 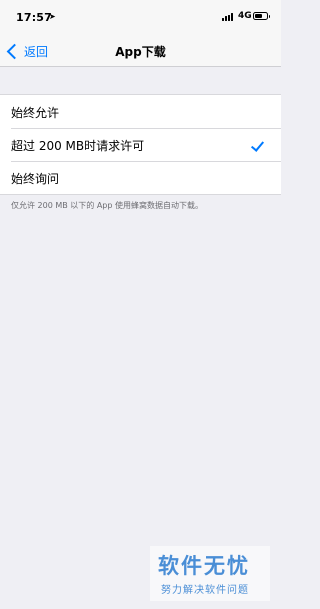 What do you see at coordinates (229, 17) in the screenshot?
I see `cellular-signal-icon` at bounding box center [229, 17].